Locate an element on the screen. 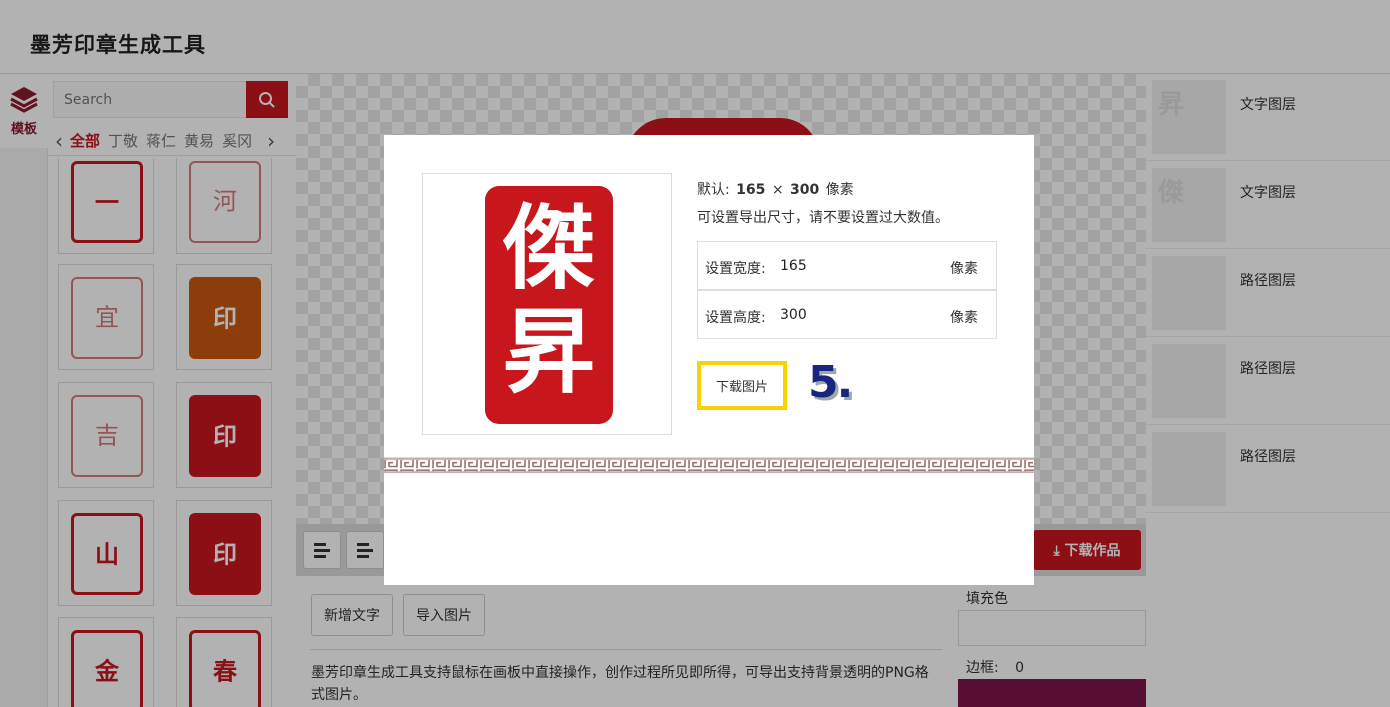  seal-preview: 傑 昇 is located at coordinates (547, 304).